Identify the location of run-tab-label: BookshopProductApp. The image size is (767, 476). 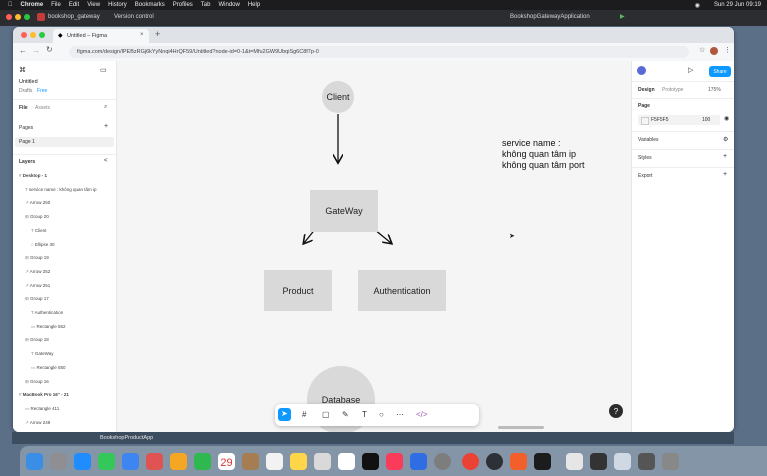
(126, 438).